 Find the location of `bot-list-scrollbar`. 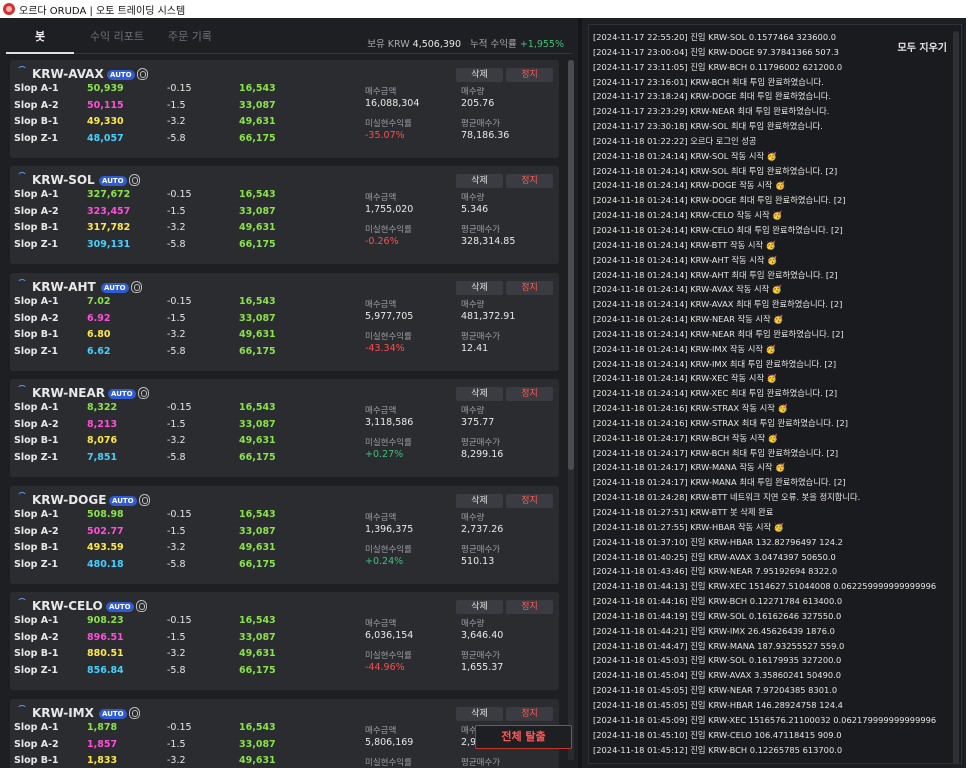

bot-list-scrollbar is located at coordinates (571, 410).